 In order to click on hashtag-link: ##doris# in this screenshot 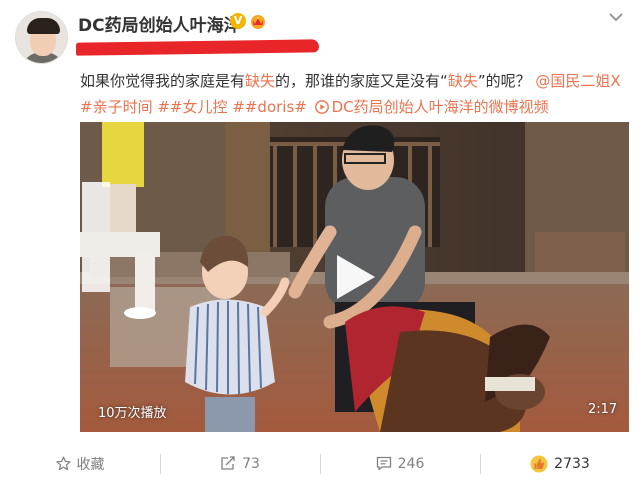, I will do `click(269, 107)`.